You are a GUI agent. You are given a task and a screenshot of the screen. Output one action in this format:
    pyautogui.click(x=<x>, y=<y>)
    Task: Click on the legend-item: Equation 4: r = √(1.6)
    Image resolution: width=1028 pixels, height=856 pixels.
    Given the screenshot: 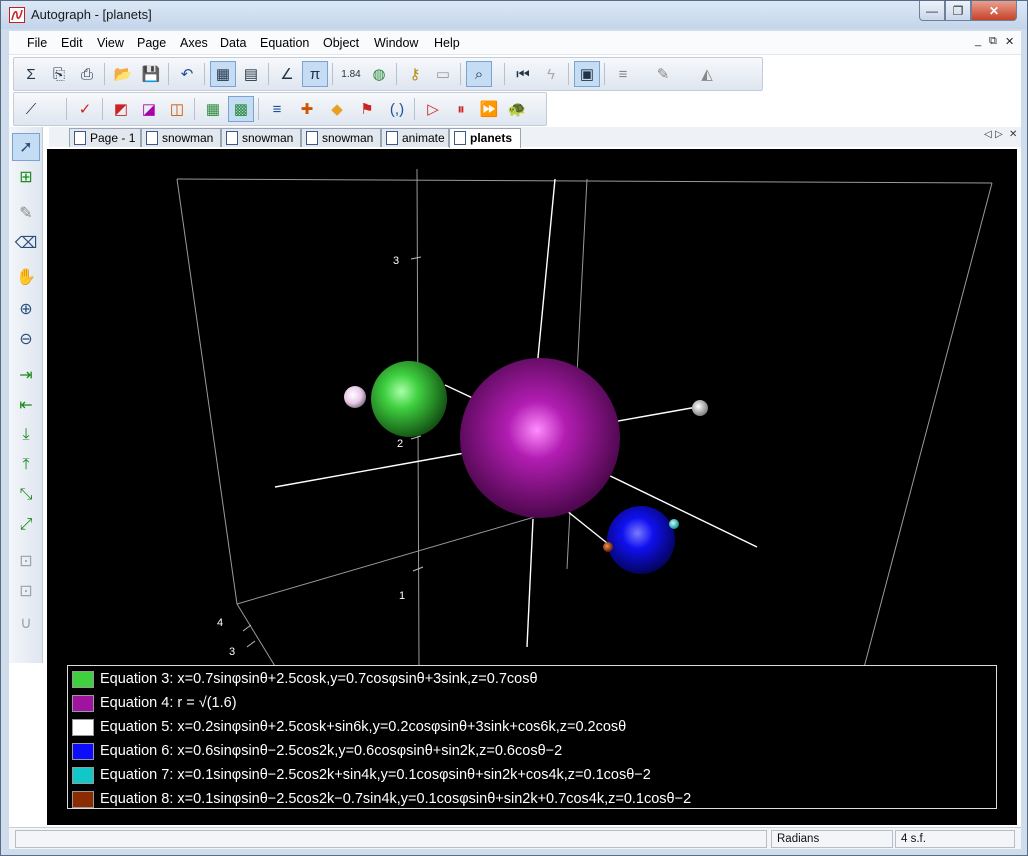 What is the action you would take?
    pyautogui.click(x=154, y=703)
    